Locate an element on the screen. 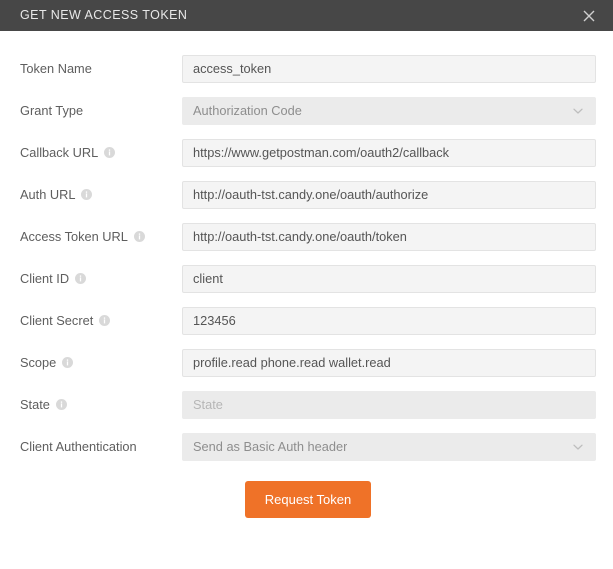 The height and width of the screenshot is (569, 613). label-text: State is located at coordinates (35, 404).